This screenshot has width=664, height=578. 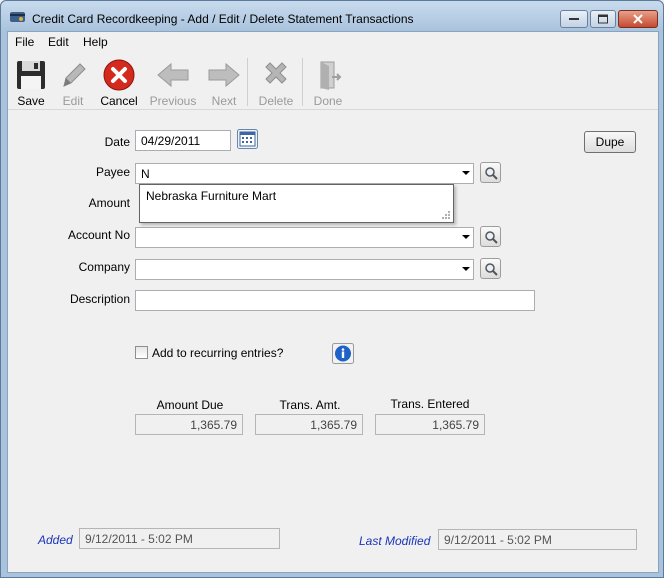 I want to click on account-search-button, so click(x=490, y=236).